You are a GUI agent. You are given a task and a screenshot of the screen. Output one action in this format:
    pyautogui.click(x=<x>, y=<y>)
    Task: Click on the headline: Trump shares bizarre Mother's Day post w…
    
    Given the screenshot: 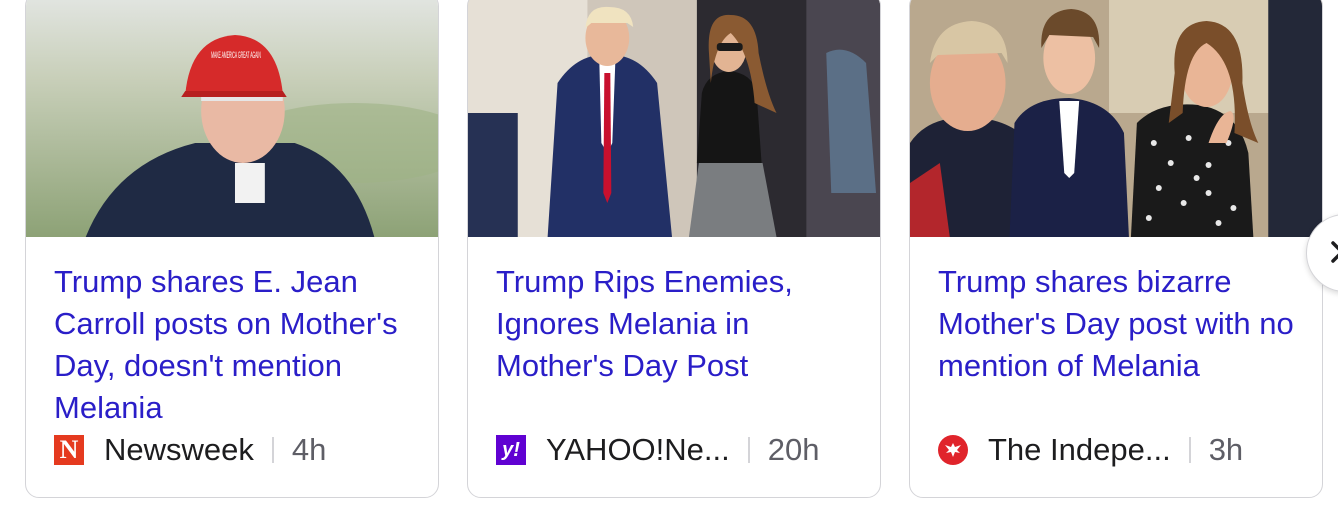 What is the action you would take?
    pyautogui.click(x=1118, y=324)
    